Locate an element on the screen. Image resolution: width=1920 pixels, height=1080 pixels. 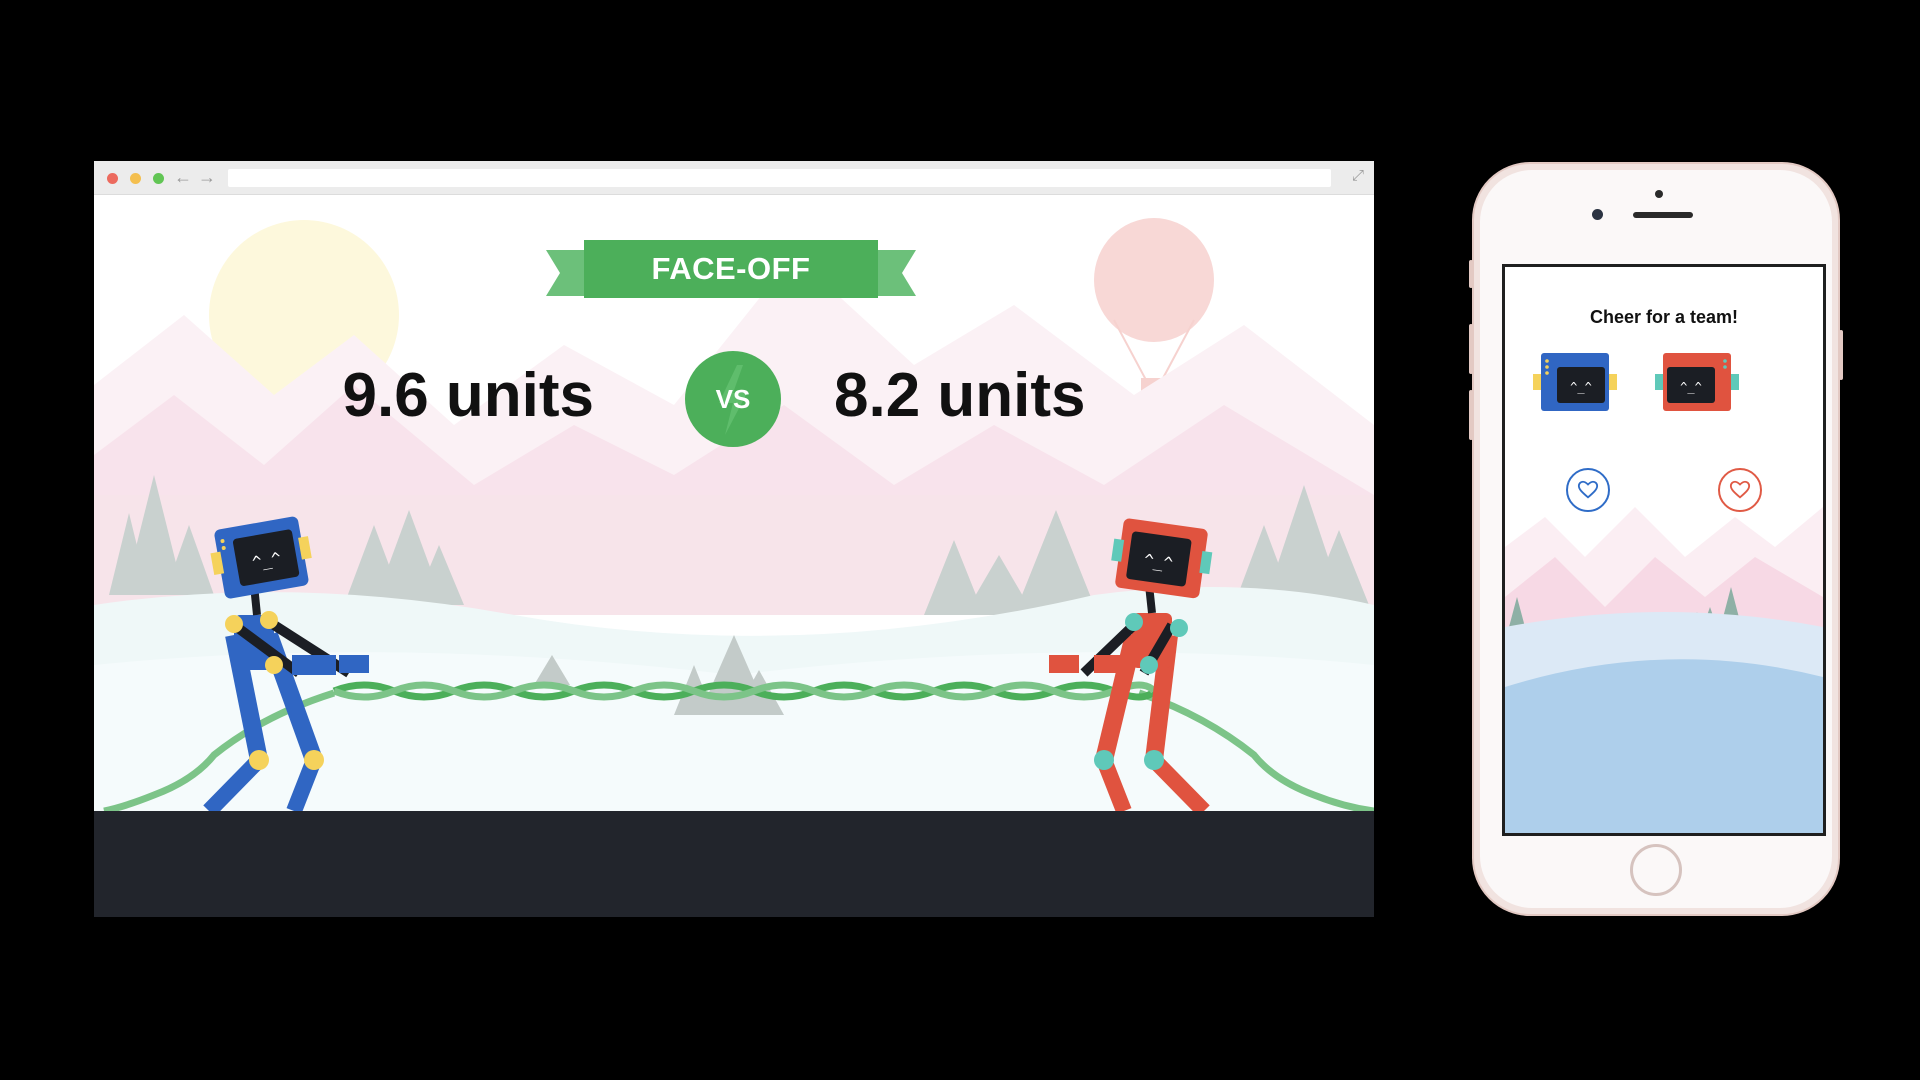
phone-device: Cheer for a team! ^_^ ^_^ is located at coordinates (1656, 539).